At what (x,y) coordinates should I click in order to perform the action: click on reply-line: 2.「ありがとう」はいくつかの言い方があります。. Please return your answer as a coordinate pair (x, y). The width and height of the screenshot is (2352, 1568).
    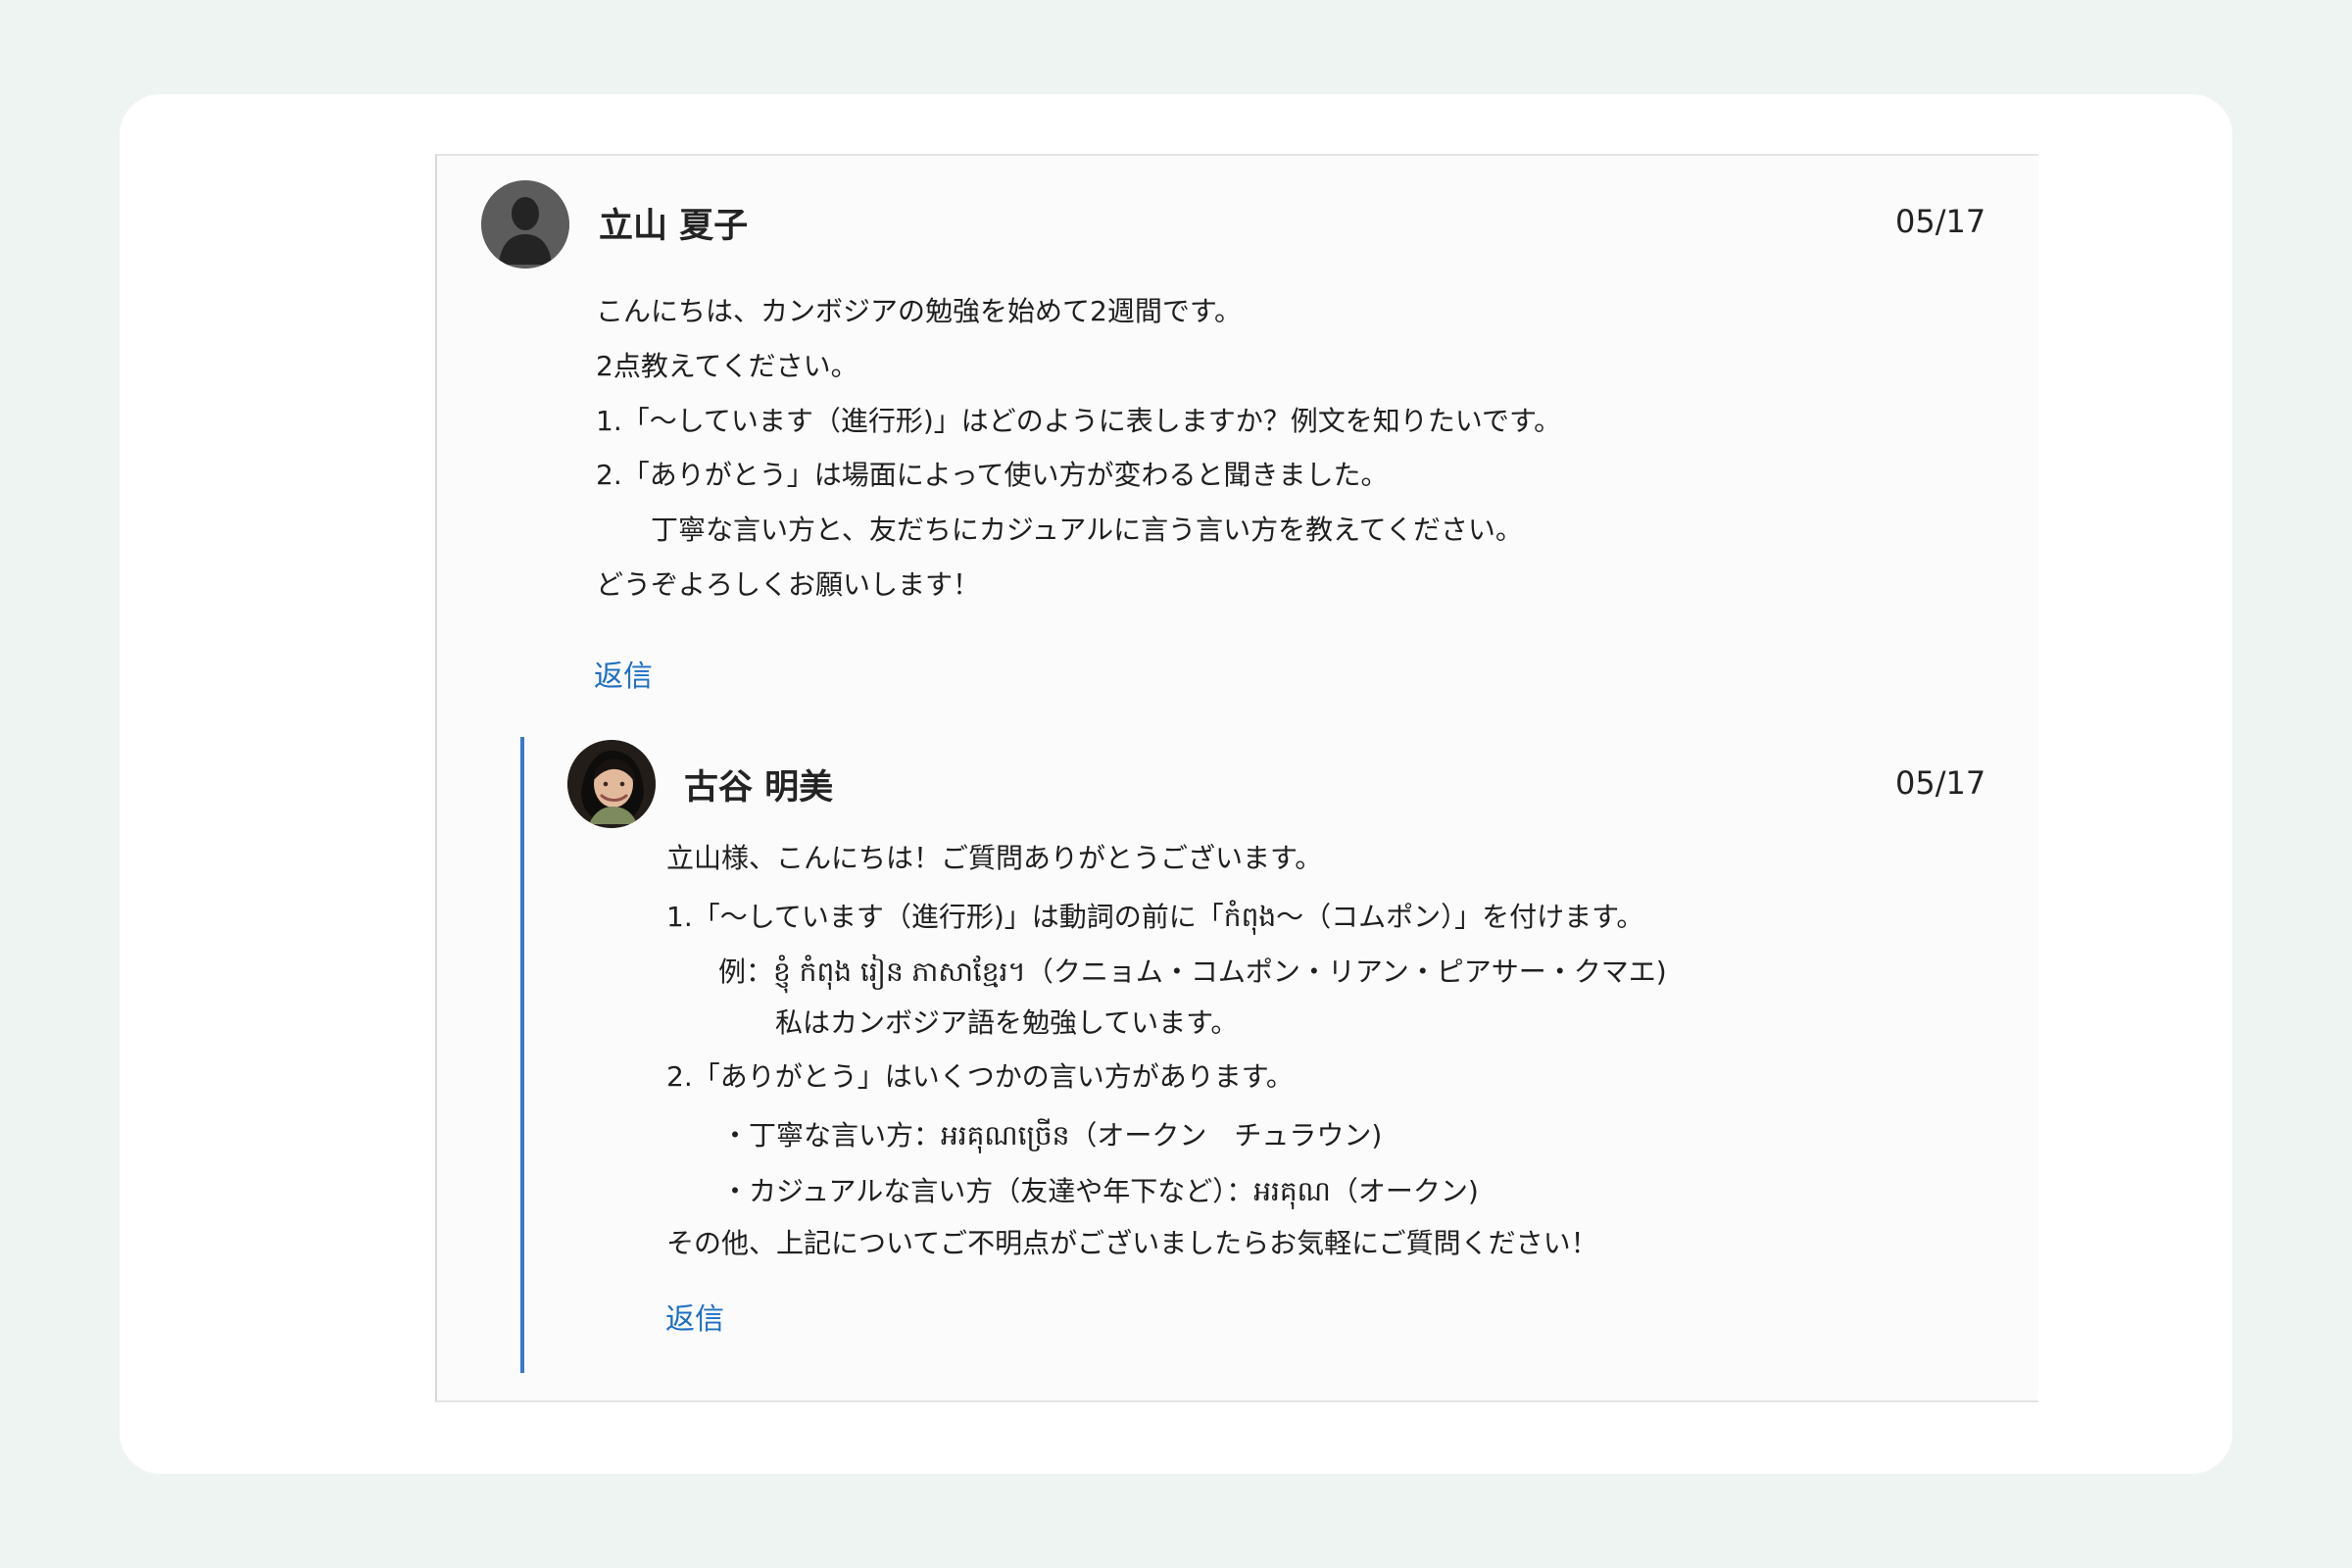
    Looking at the image, I should click on (980, 1076).